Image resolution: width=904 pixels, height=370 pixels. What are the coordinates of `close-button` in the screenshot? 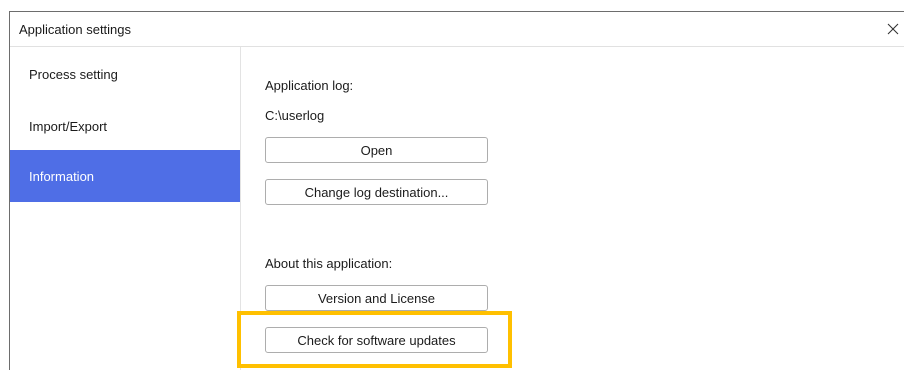 It's located at (893, 29).